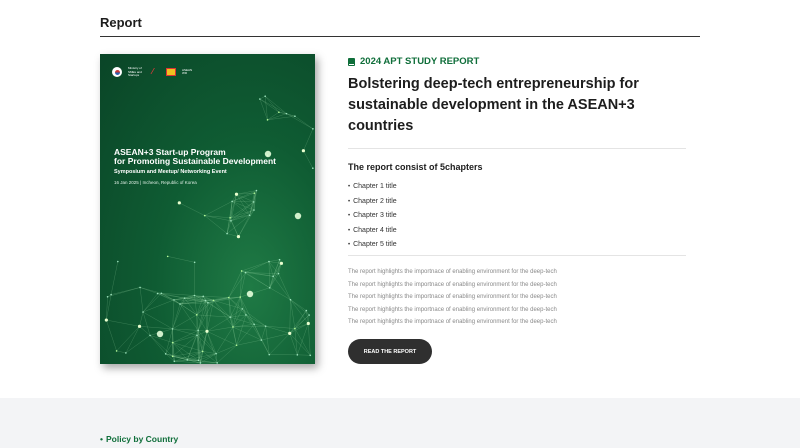 This screenshot has height=448, width=800. What do you see at coordinates (139, 439) in the screenshot?
I see `policy-by-country-link: Policy by Country` at bounding box center [139, 439].